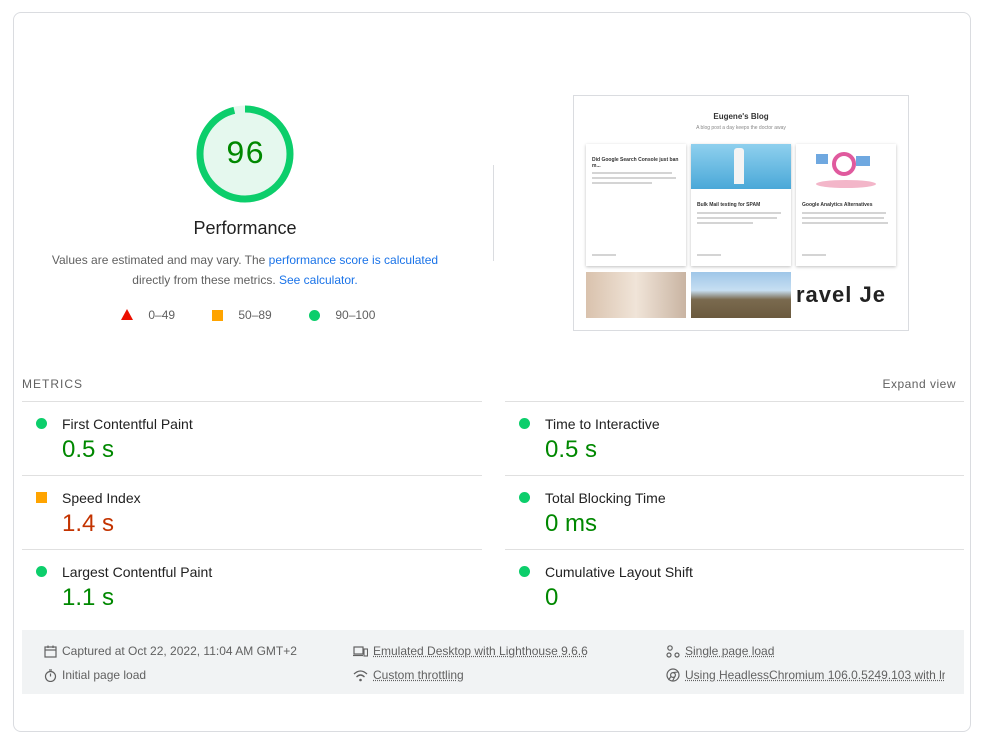  Describe the element at coordinates (493, 213) in the screenshot. I see `vertical-divider` at that location.